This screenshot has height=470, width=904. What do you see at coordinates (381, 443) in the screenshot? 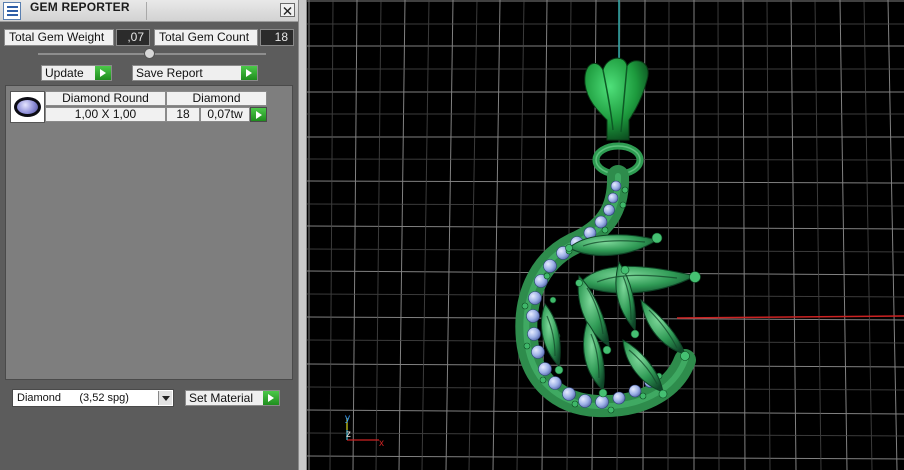
I see `axis-label-x: x` at bounding box center [381, 443].